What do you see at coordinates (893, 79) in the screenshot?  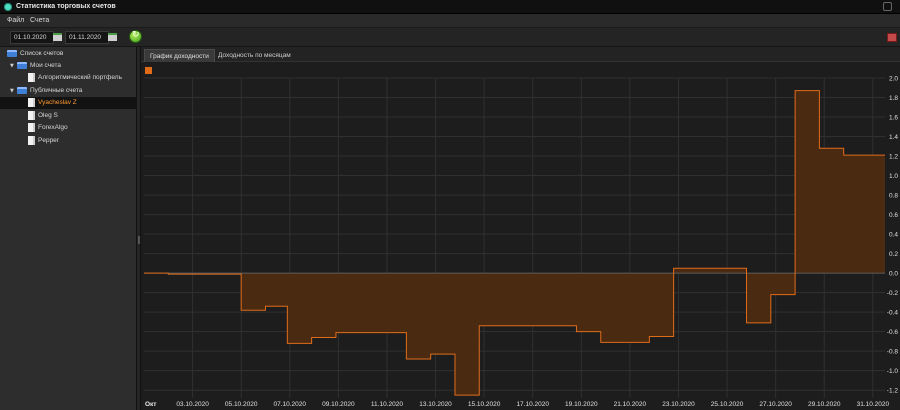 I see `y-tick-label: 2.0` at bounding box center [893, 79].